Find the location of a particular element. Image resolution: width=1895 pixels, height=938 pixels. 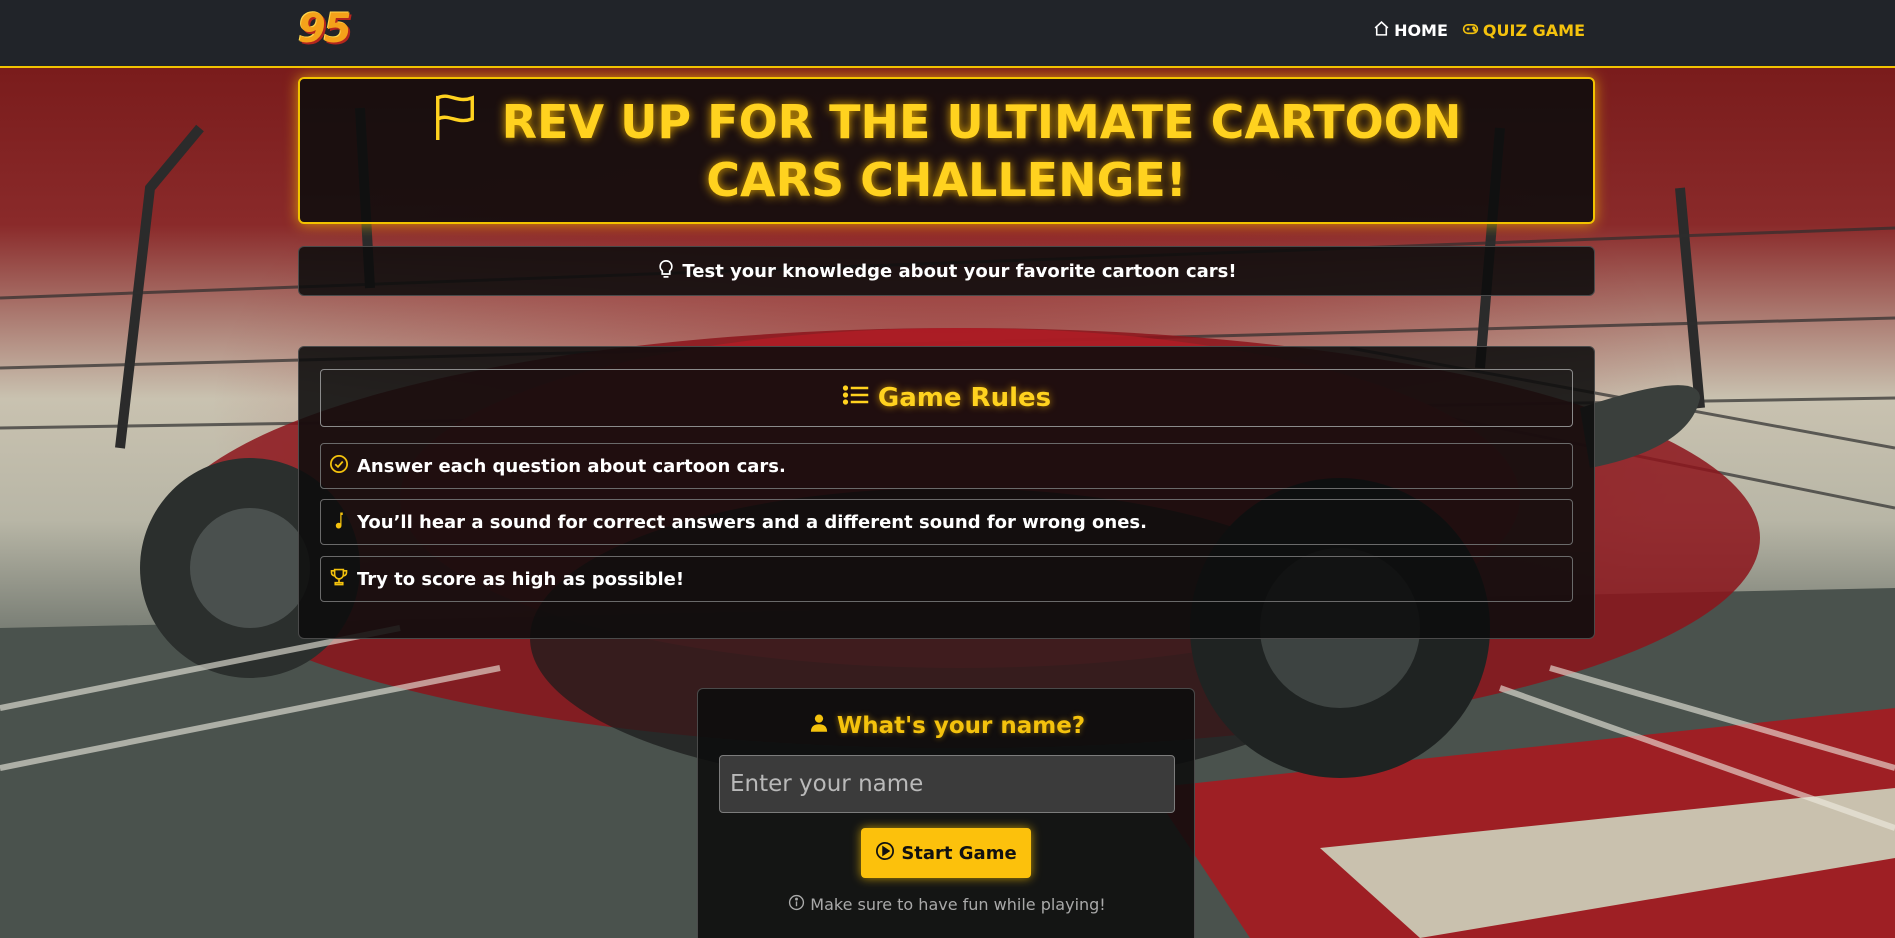

player-name-input is located at coordinates (947, 784).